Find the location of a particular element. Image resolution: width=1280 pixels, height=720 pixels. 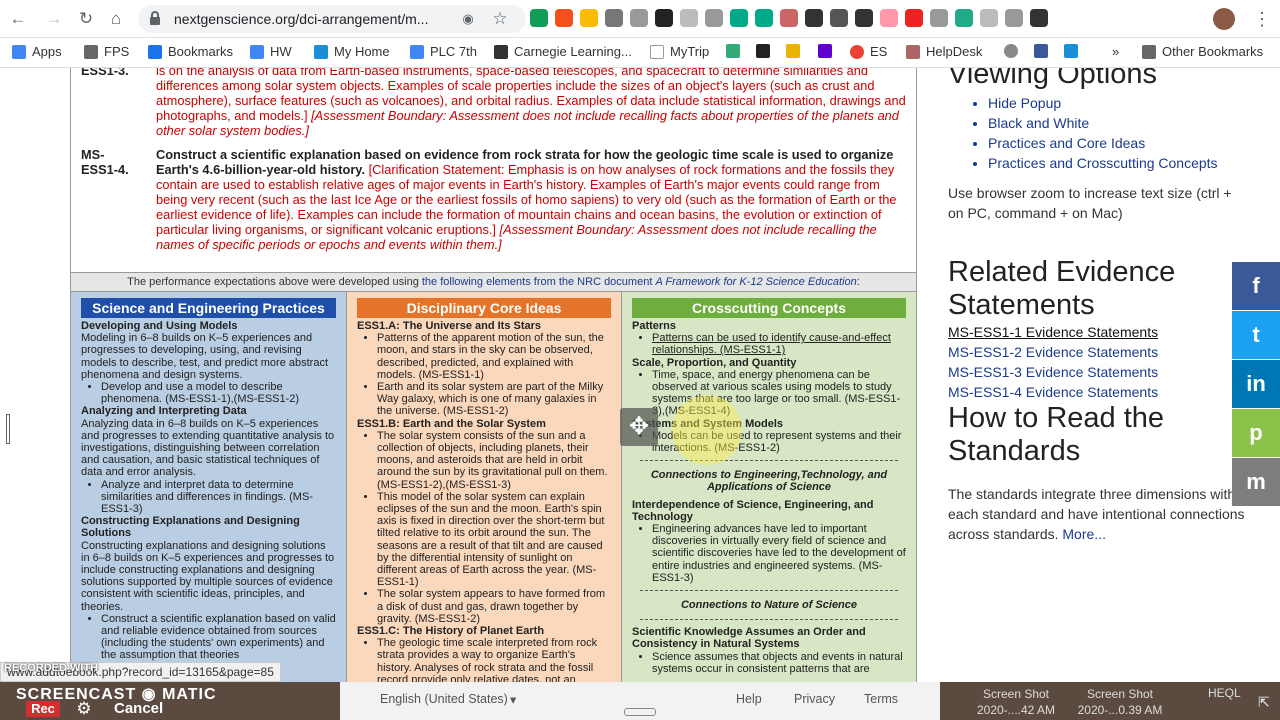

bookmark-facebook is located at coordinates (1041, 51).